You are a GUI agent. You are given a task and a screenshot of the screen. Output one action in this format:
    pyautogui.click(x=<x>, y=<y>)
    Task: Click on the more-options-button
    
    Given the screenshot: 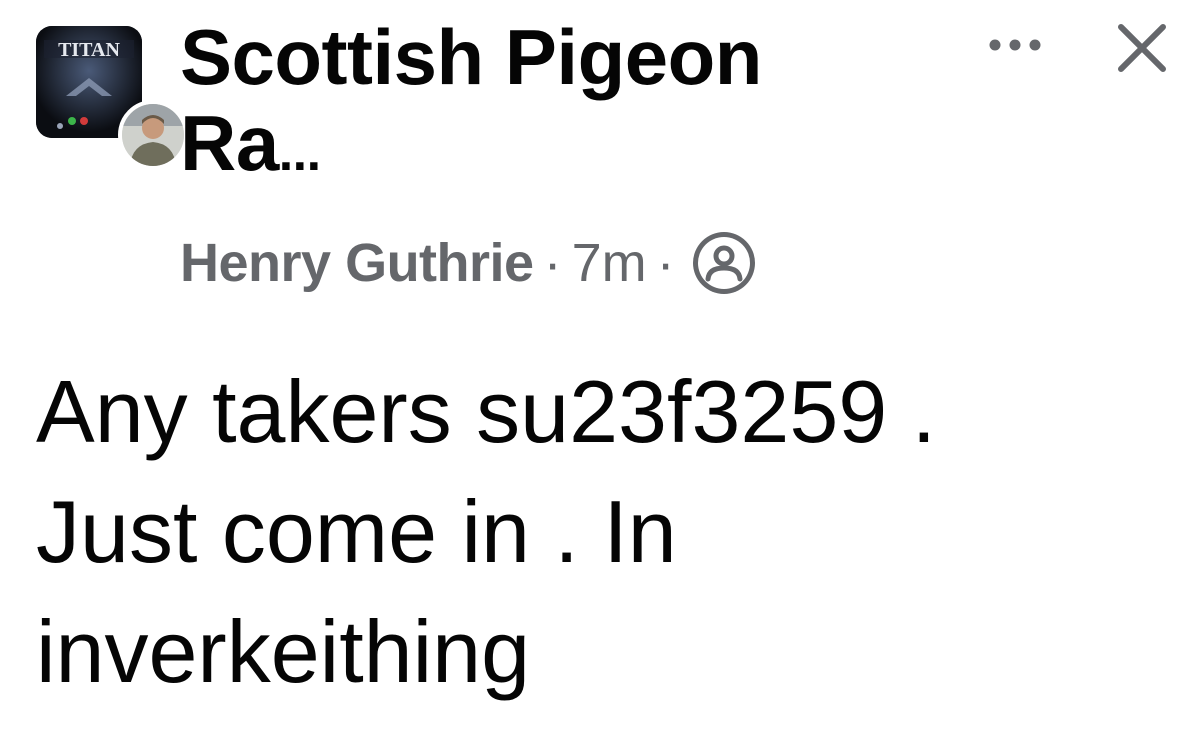 What is the action you would take?
    pyautogui.click(x=1015, y=45)
    